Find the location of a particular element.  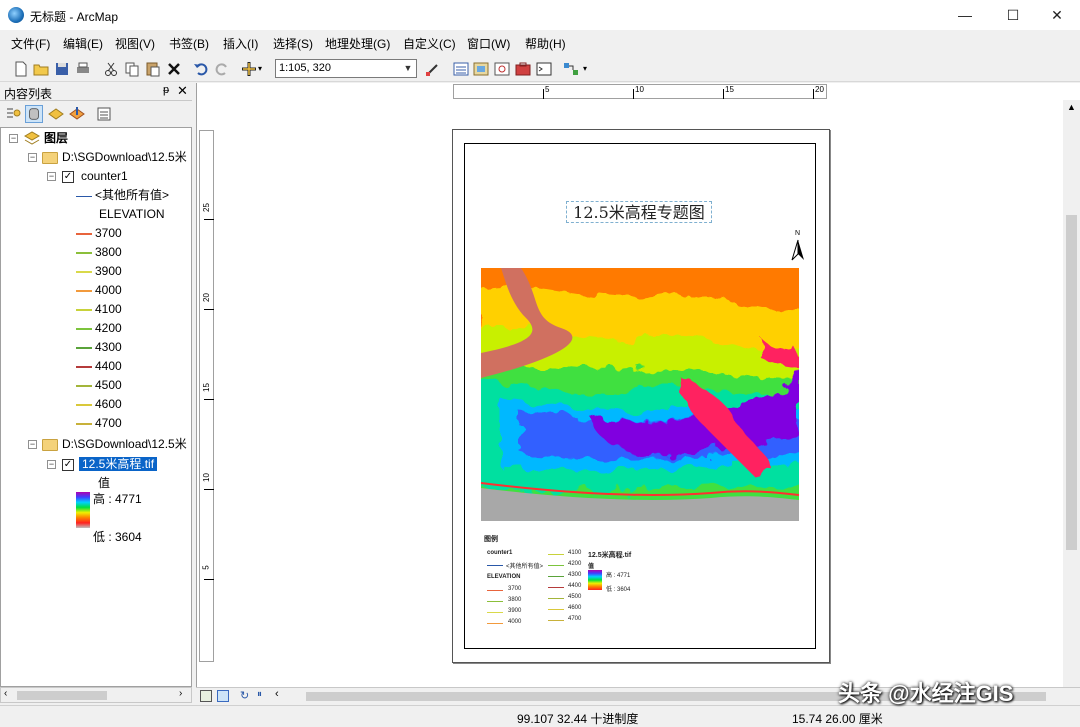

toc-header: 内容列表 ᵽ ✕ is located at coordinates (96, 92).